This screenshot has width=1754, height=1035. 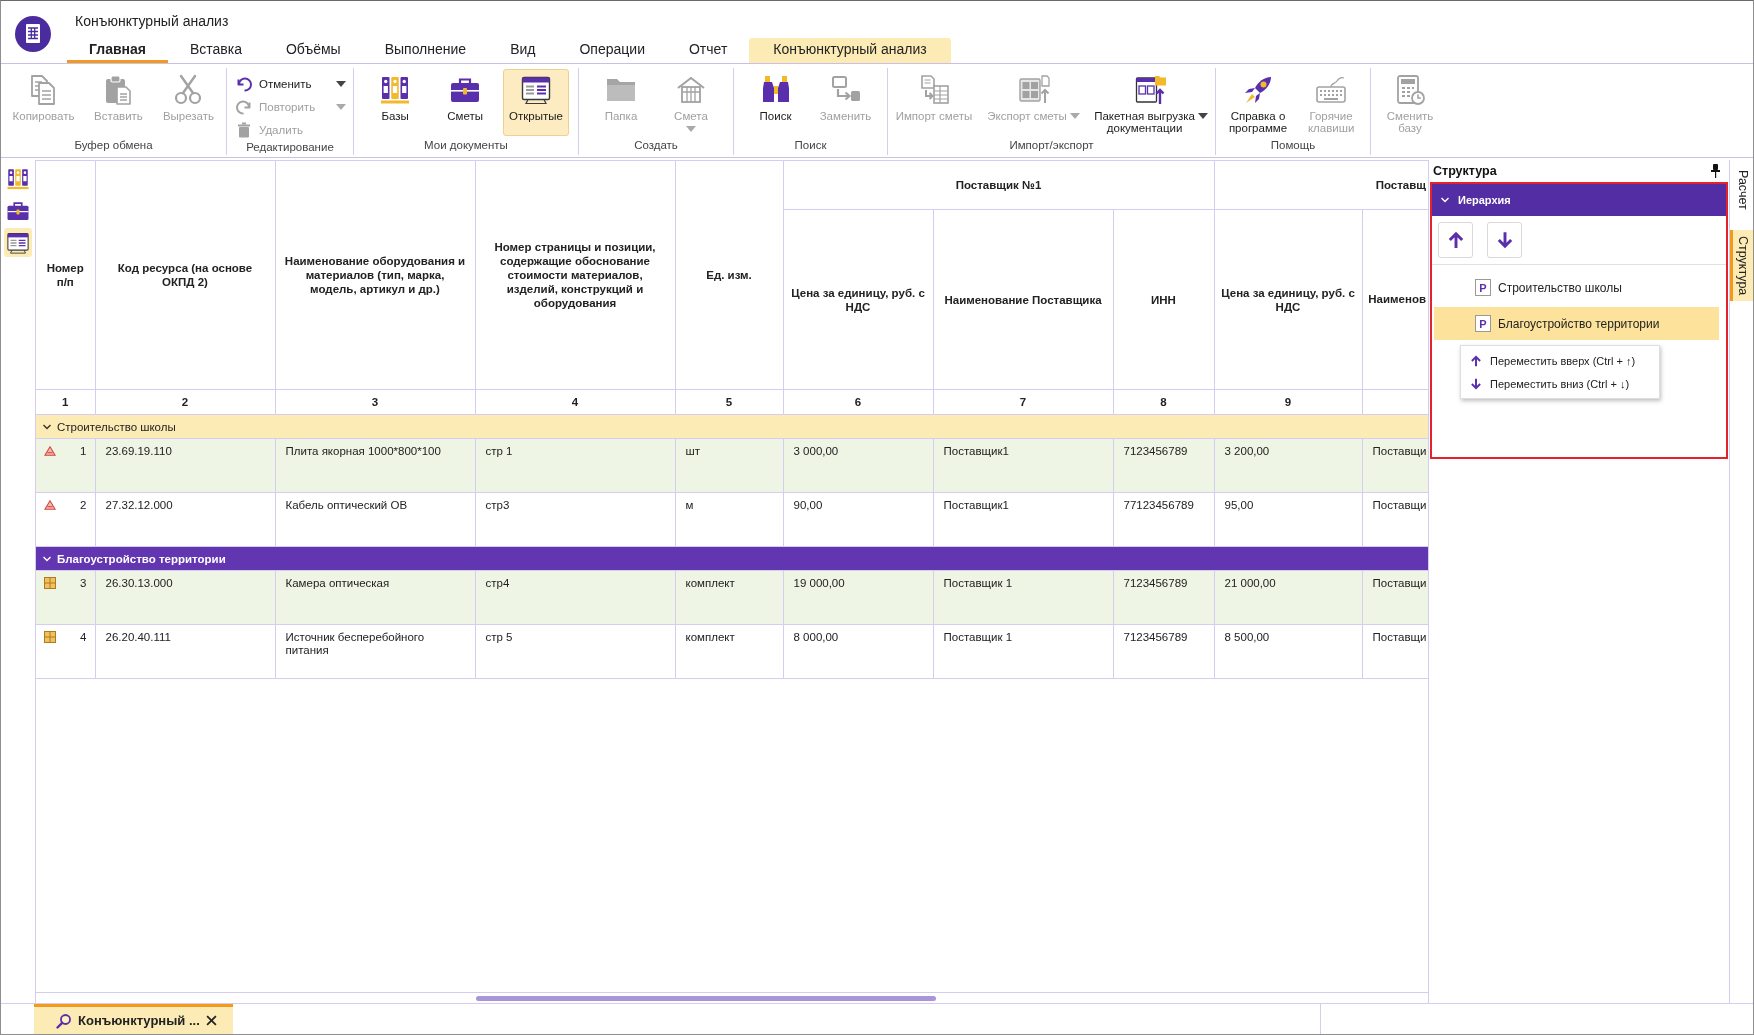 What do you see at coordinates (18, 178) in the screenshot?
I see `binders-icon` at bounding box center [18, 178].